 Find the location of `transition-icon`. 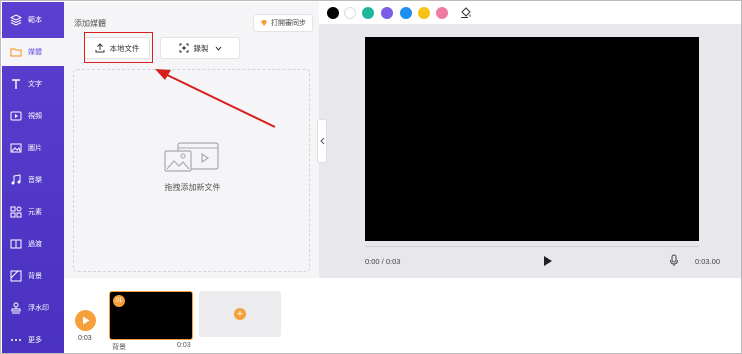

transition-icon is located at coordinates (15, 244).